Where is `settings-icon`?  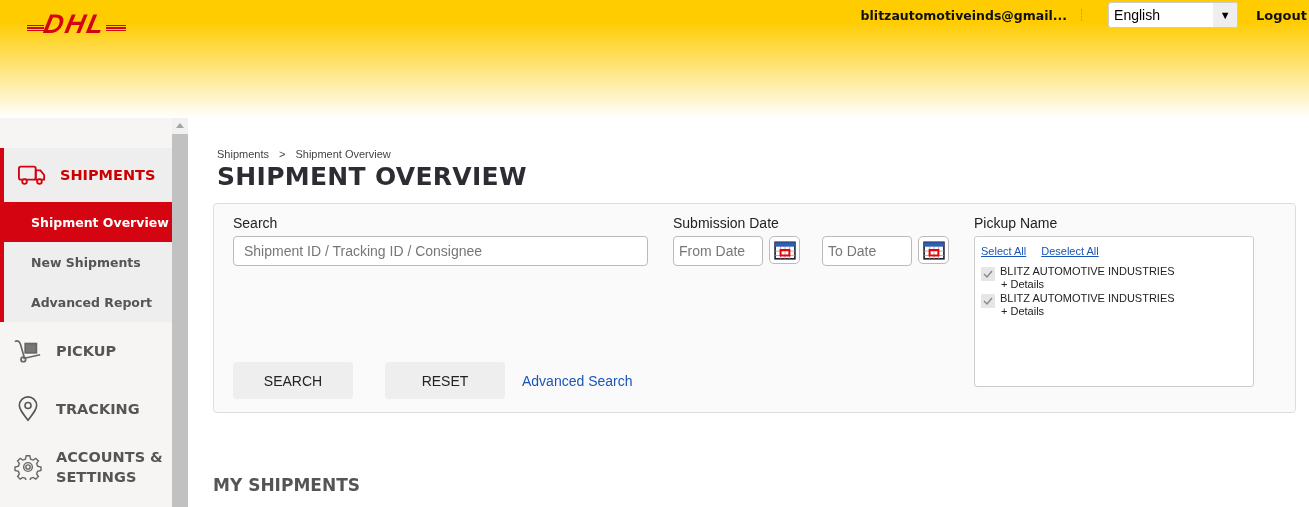 settings-icon is located at coordinates (28, 467).